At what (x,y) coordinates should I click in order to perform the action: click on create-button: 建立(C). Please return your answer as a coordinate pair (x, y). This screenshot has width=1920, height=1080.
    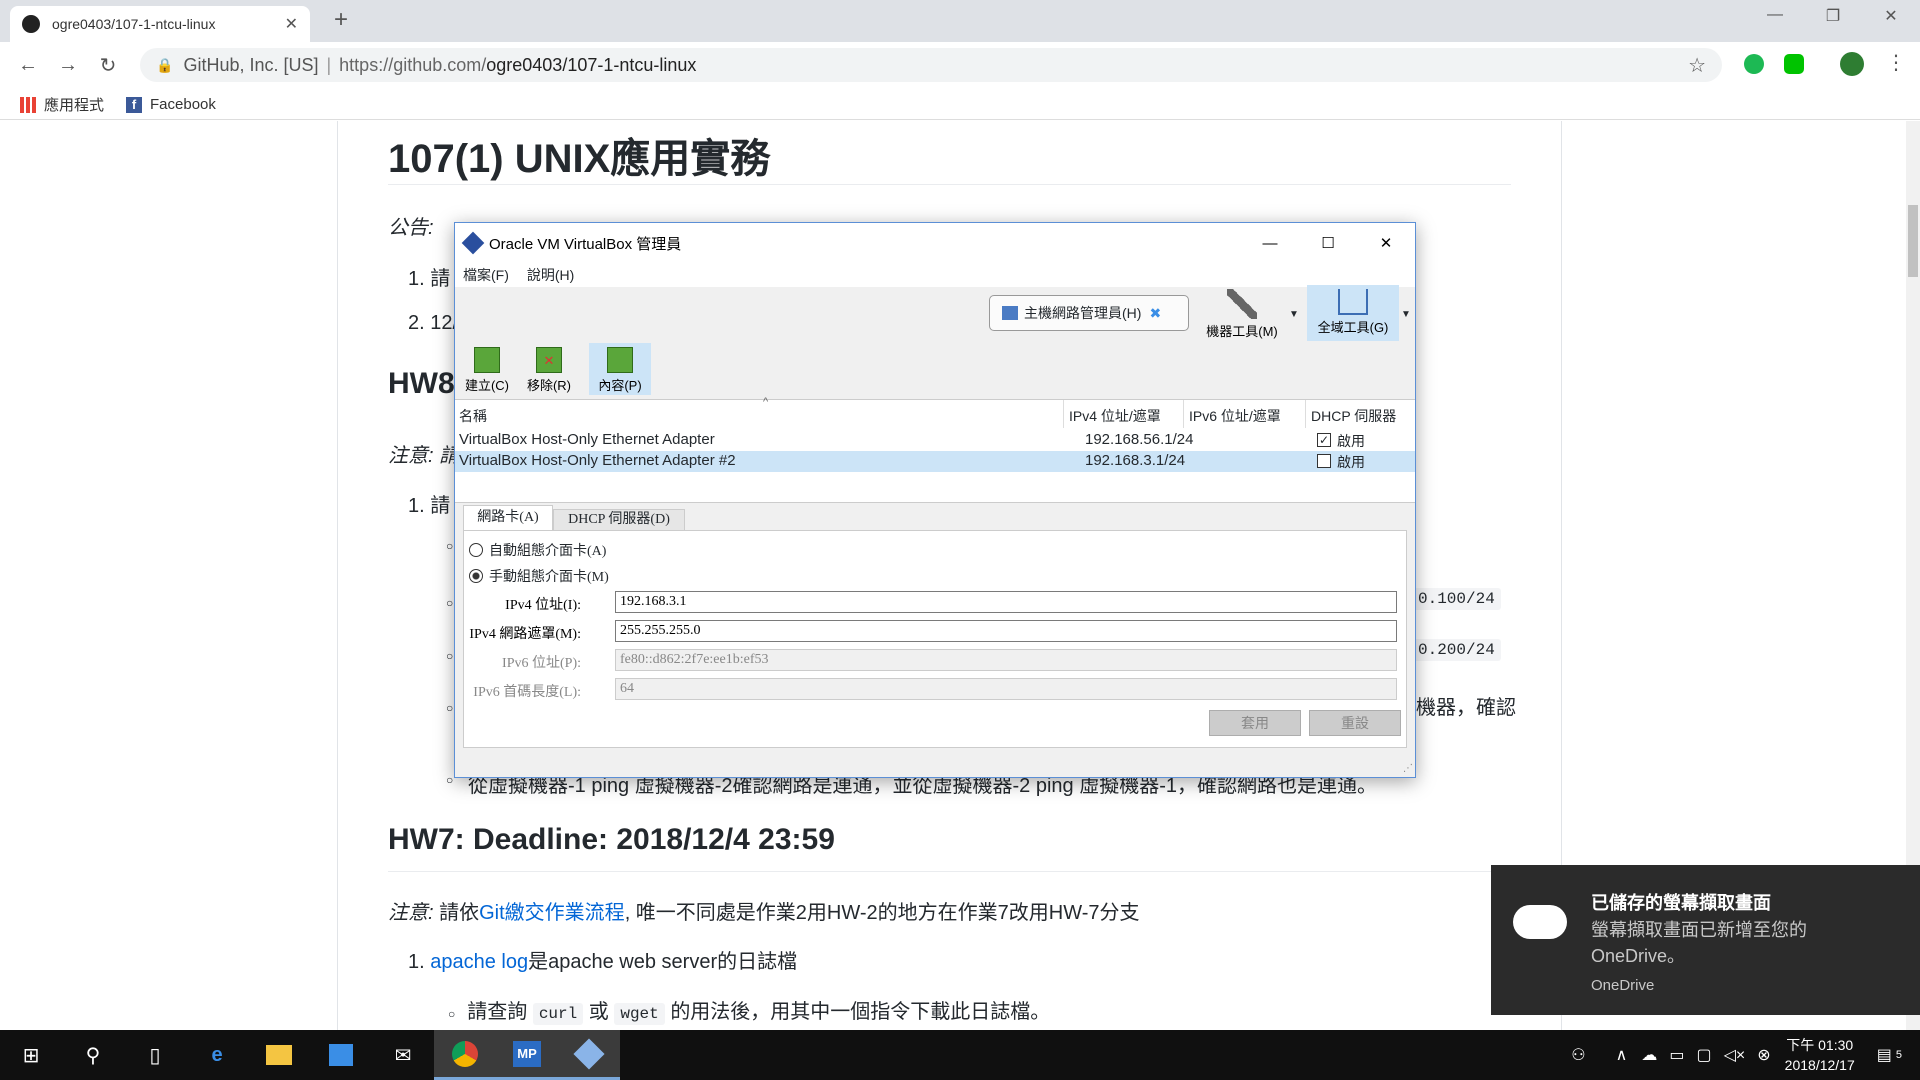
    Looking at the image, I should click on (487, 370).